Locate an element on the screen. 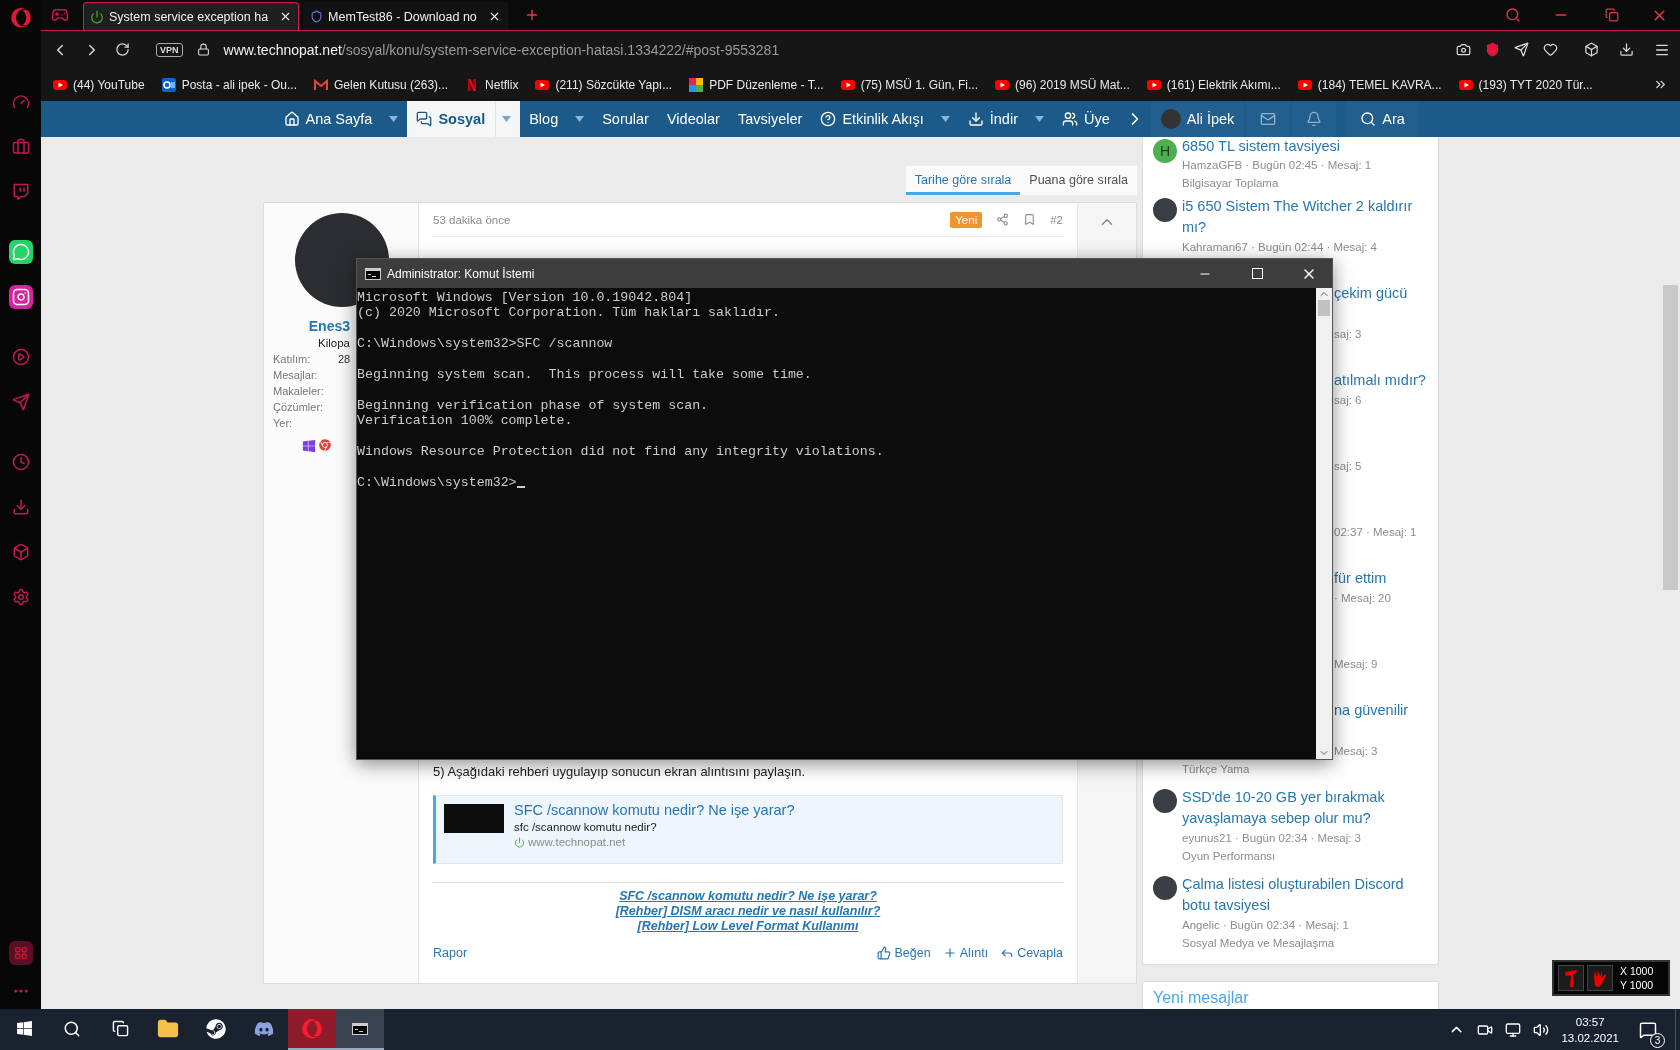  related-link: [Rehber] Low Level Format Kullanımı is located at coordinates (748, 926).